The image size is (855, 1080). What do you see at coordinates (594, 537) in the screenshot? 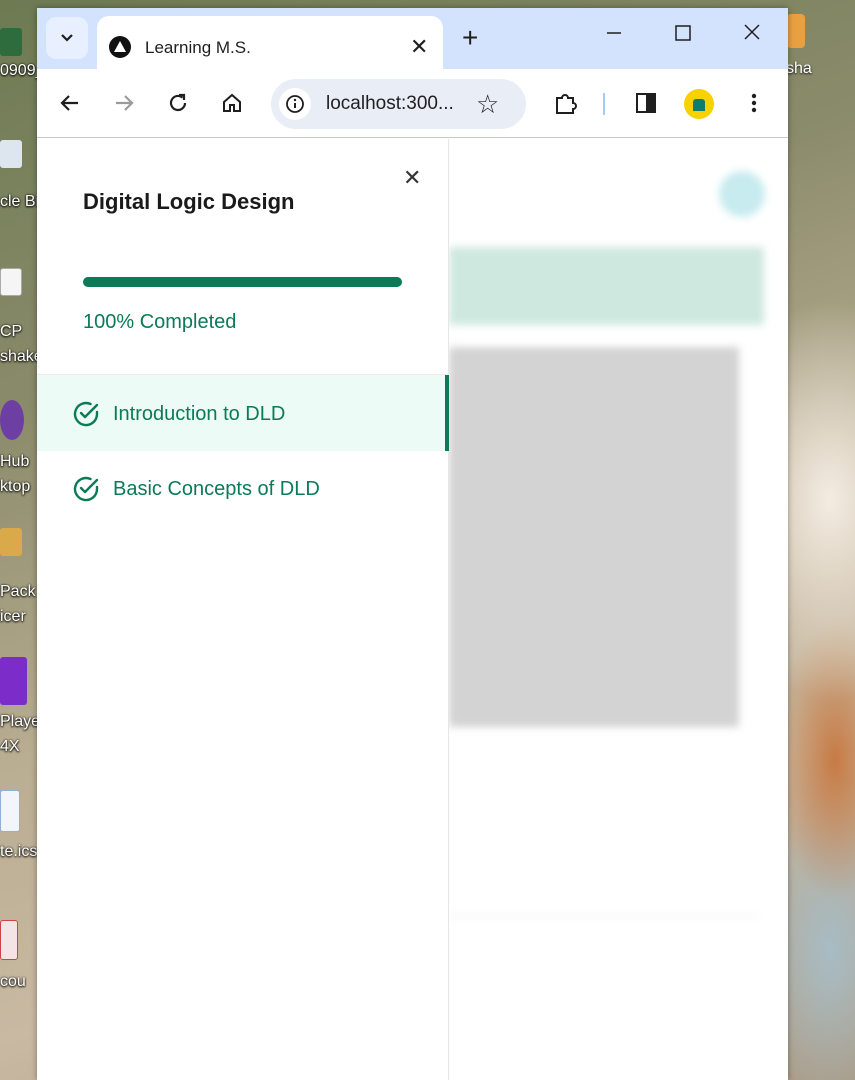
I see `blurred-video-player` at bounding box center [594, 537].